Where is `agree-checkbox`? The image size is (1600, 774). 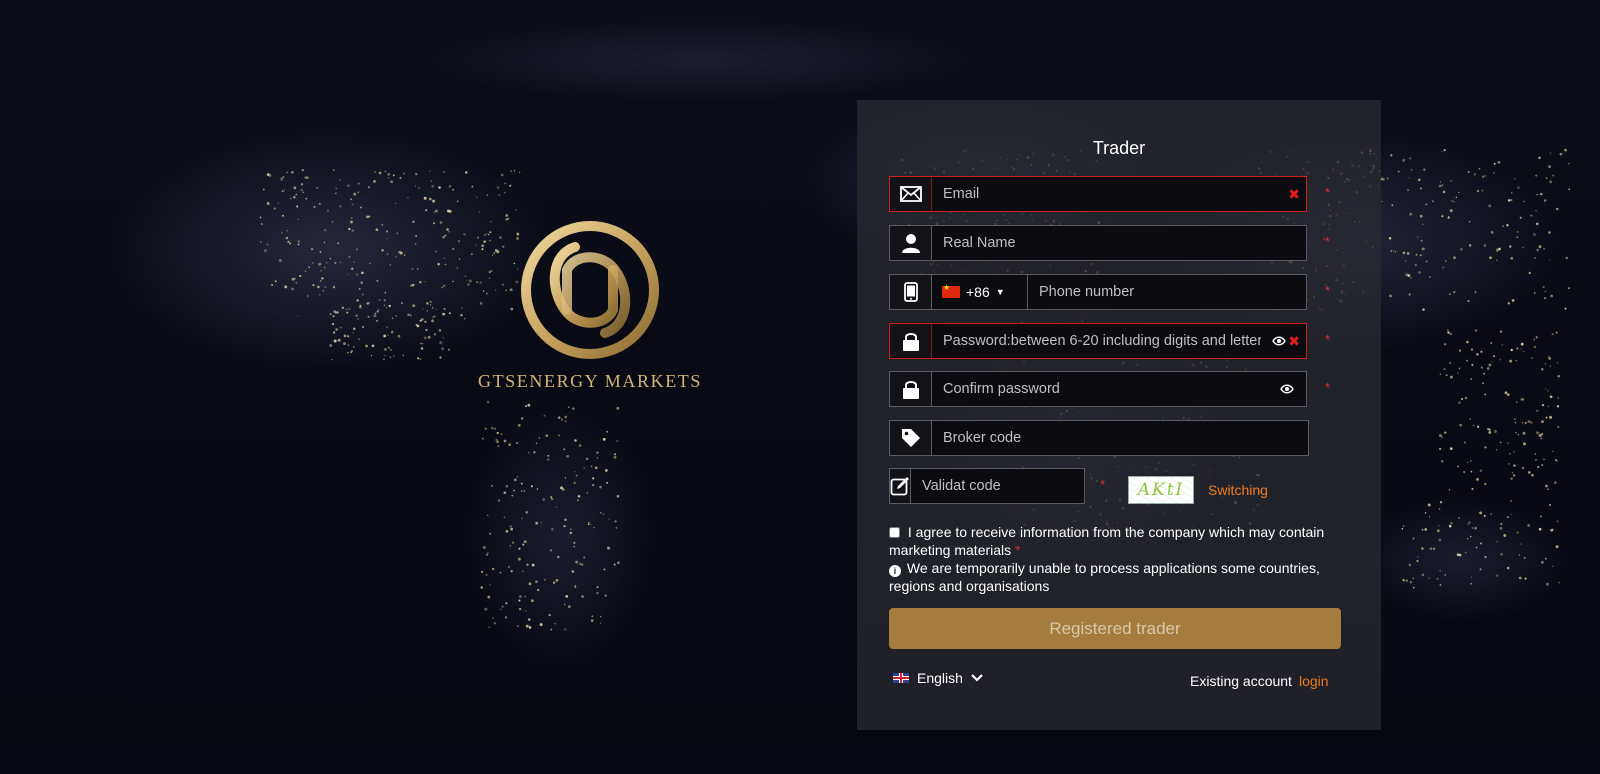
agree-checkbox is located at coordinates (894, 532).